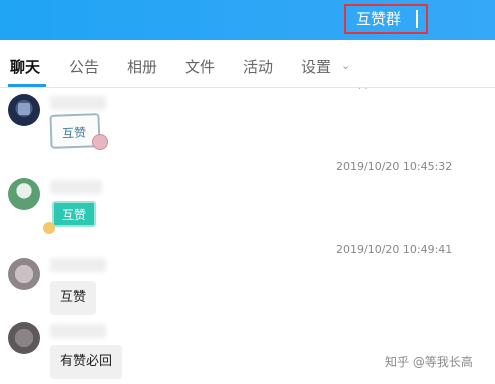 The width and height of the screenshot is (495, 384). Describe the element at coordinates (316, 66) in the screenshot. I see `tab-settings: 设置` at that location.